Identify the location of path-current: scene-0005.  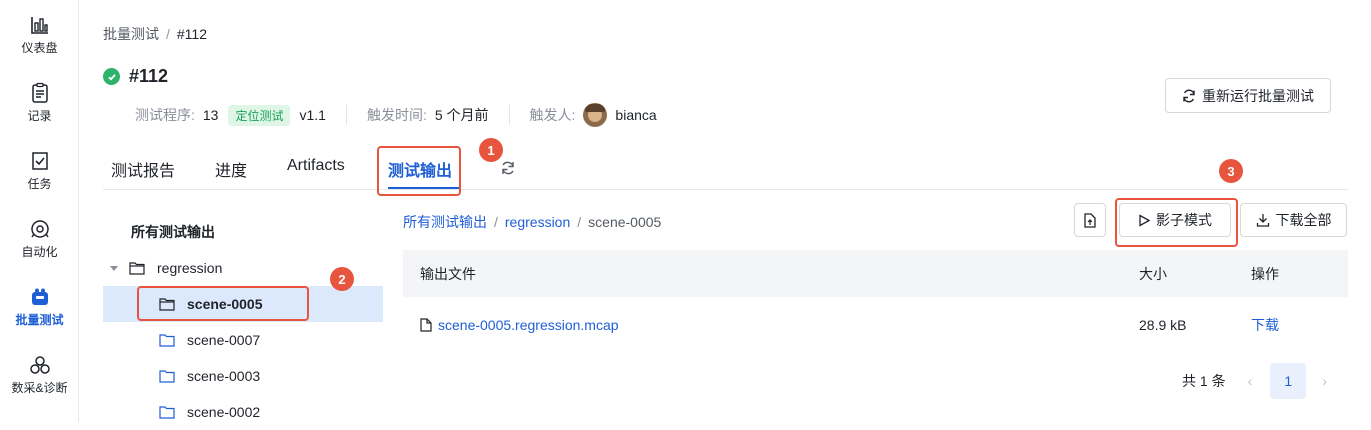
(625, 222).